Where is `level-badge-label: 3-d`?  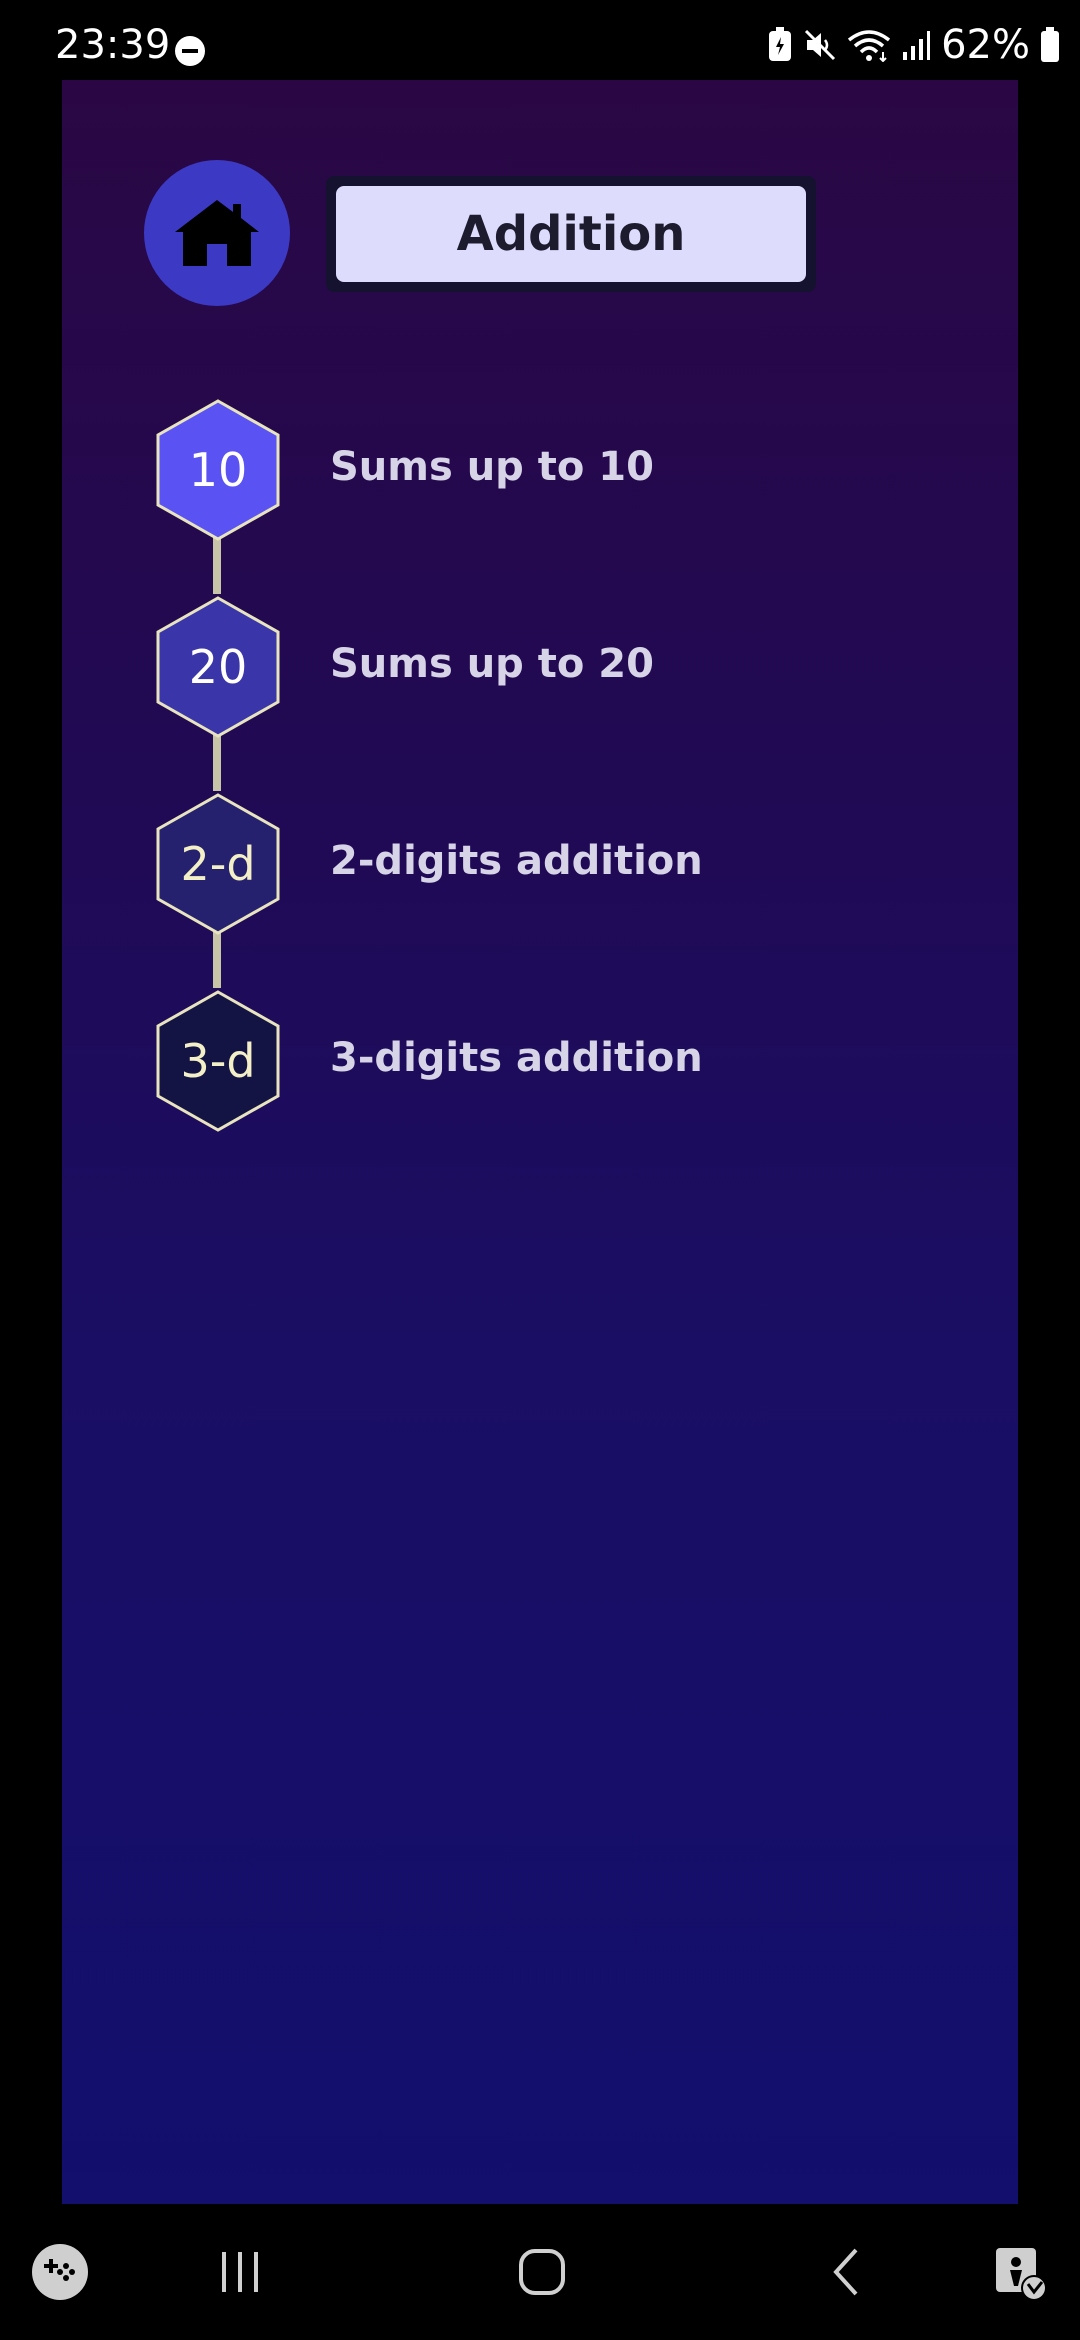 level-badge-label: 3-d is located at coordinates (218, 1061).